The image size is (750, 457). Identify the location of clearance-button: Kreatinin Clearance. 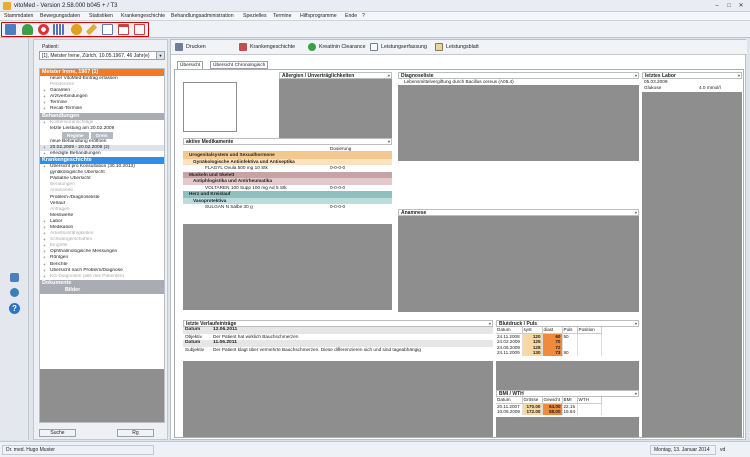
(337, 47).